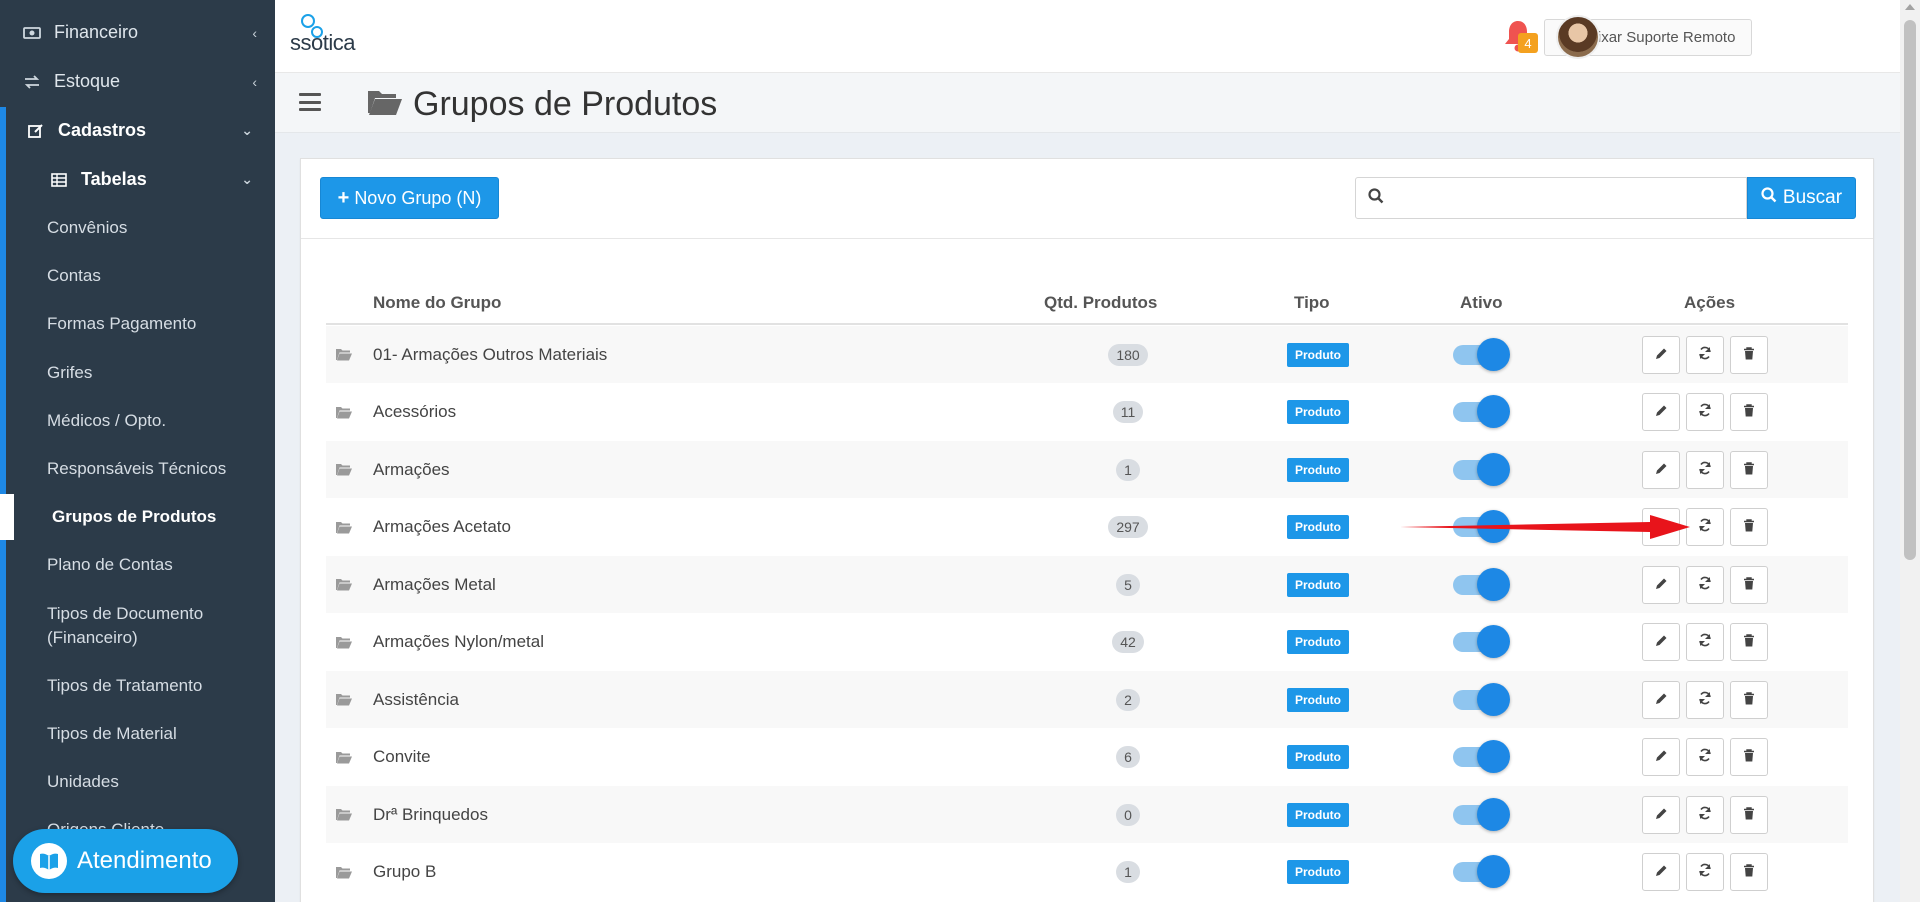 This screenshot has height=902, width=1920. I want to click on pencil-icon, so click(1661, 585).